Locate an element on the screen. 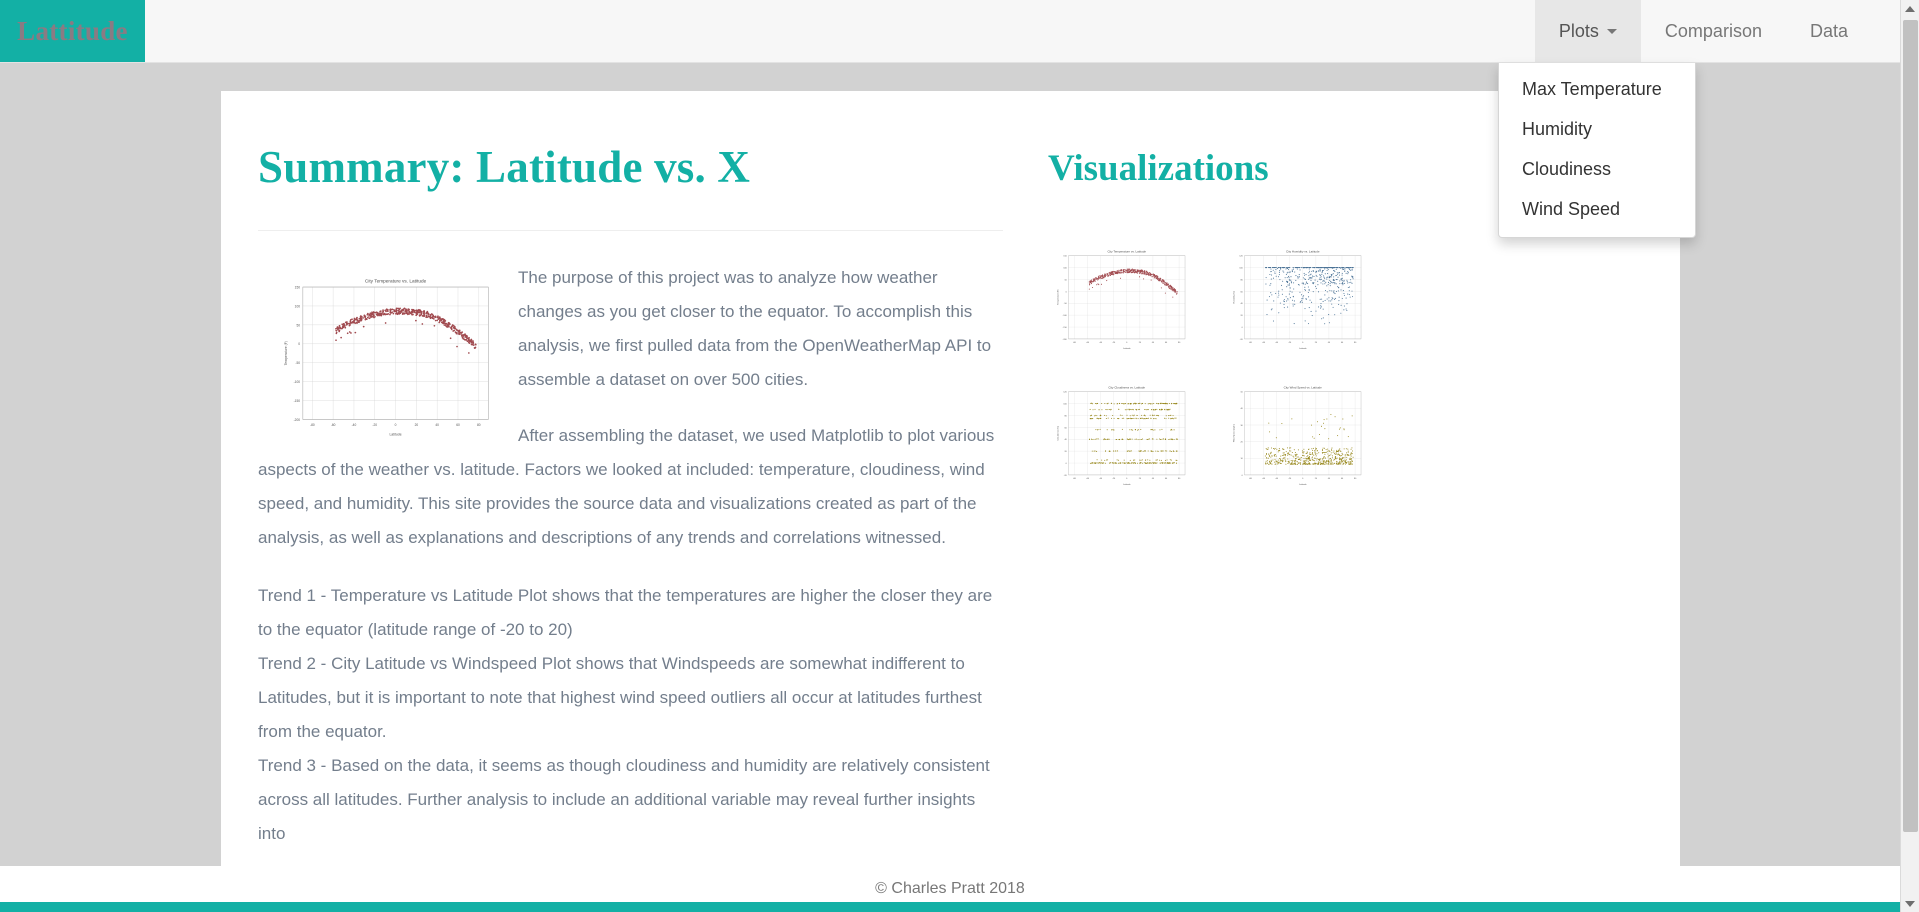 The width and height of the screenshot is (1919, 912). svg-text: City Humidity vs. Latitude is located at coordinates (1303, 252).